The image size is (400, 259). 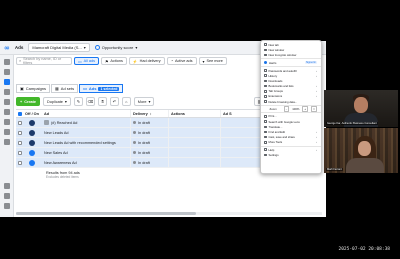 I want to click on filter-chip-all-ads: ▭ All ads, so click(x=86, y=61).